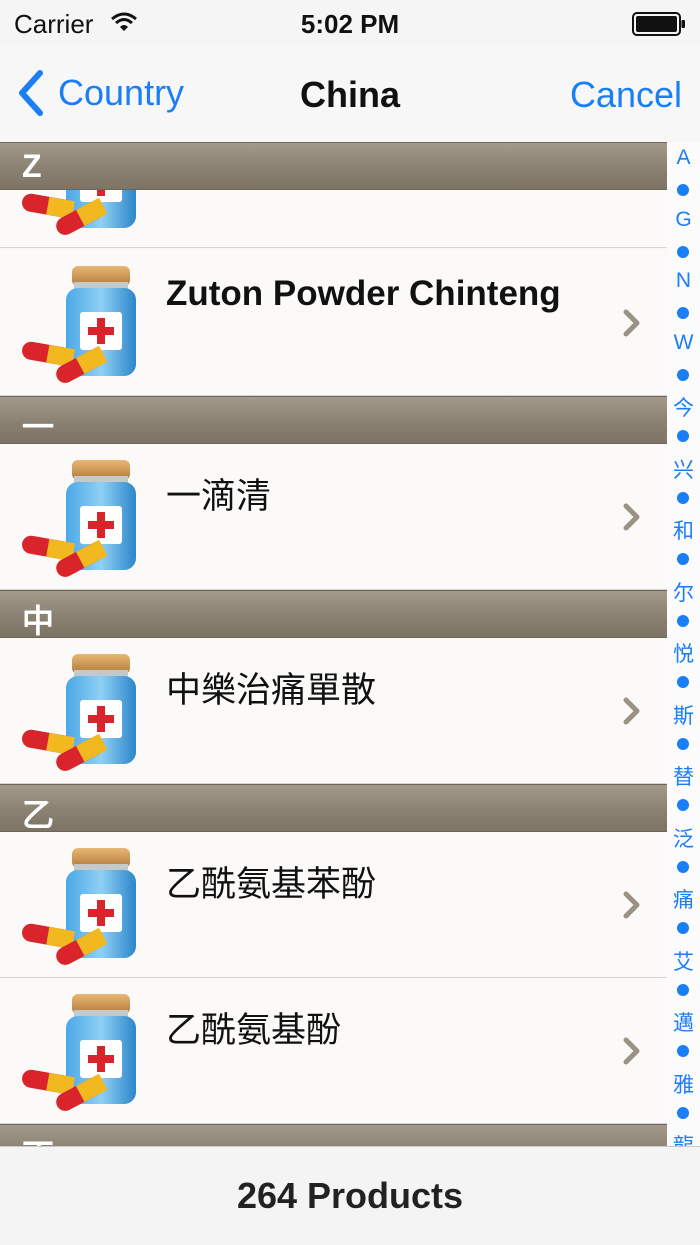  What do you see at coordinates (38, 427) in the screenshot?
I see `section-title: 一` at bounding box center [38, 427].